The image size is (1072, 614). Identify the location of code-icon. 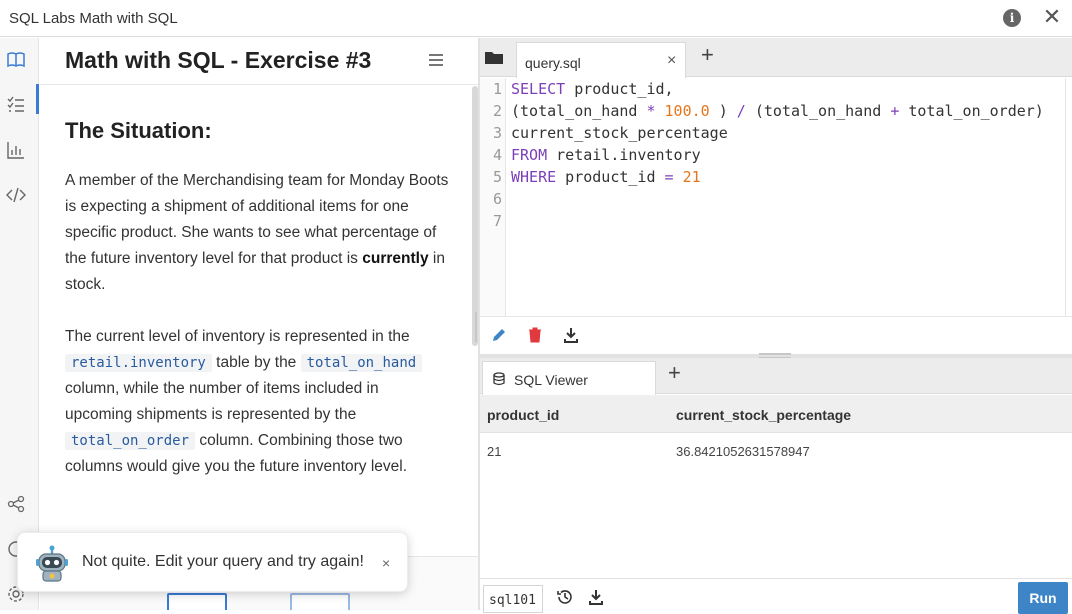
(16, 195).